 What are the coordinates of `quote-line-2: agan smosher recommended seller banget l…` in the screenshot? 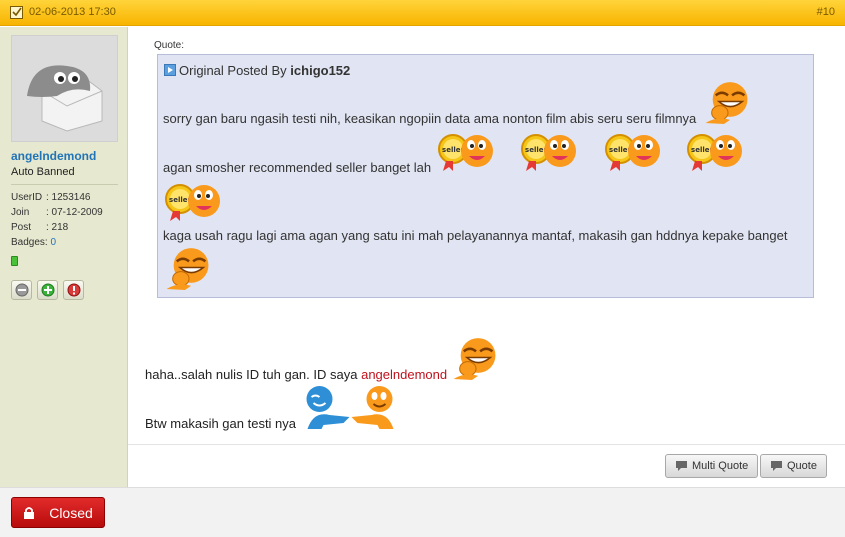 It's located at (297, 167).